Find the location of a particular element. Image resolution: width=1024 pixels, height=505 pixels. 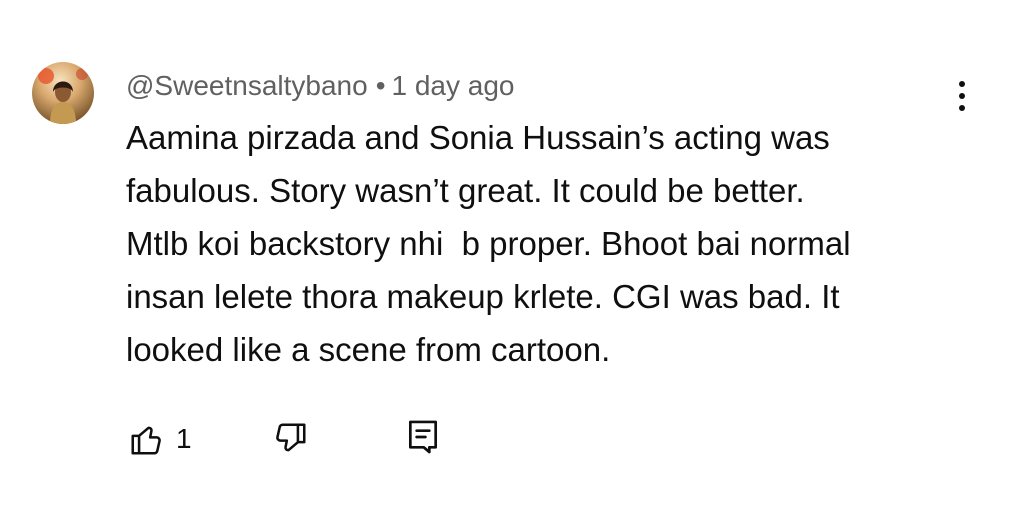

dislike-button is located at coordinates (293, 439).